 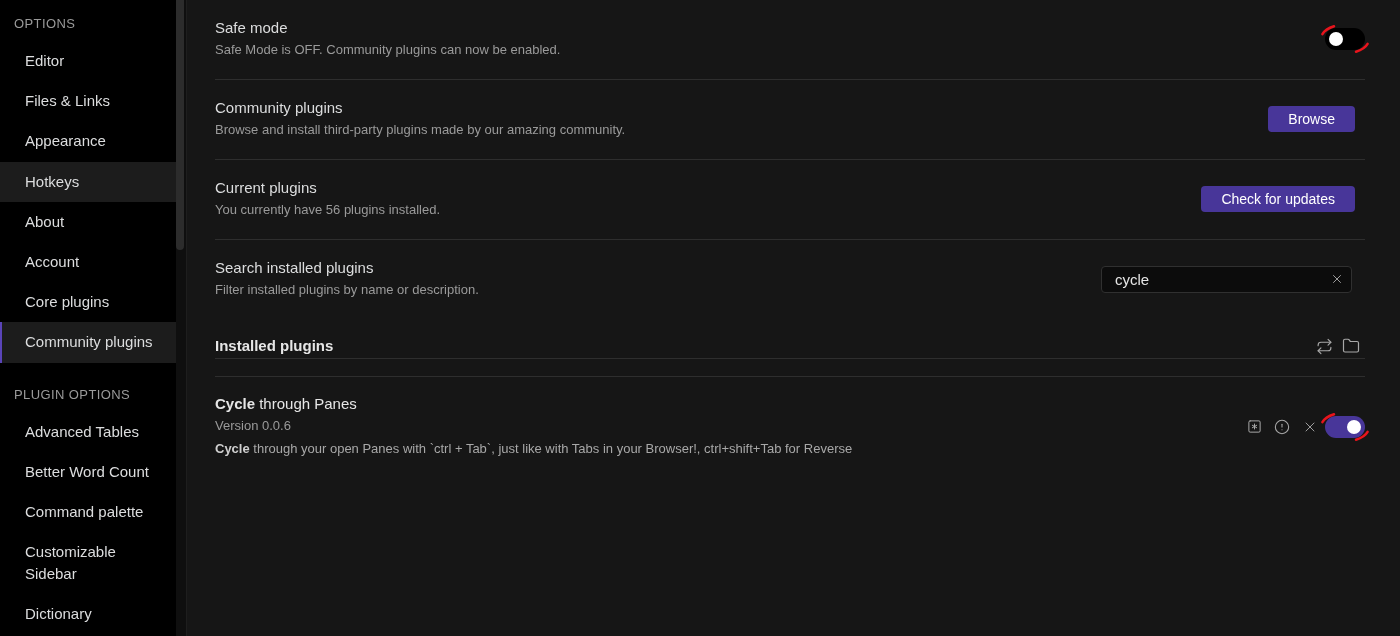 What do you see at coordinates (1311, 119) in the screenshot?
I see `action-button: Browse` at bounding box center [1311, 119].